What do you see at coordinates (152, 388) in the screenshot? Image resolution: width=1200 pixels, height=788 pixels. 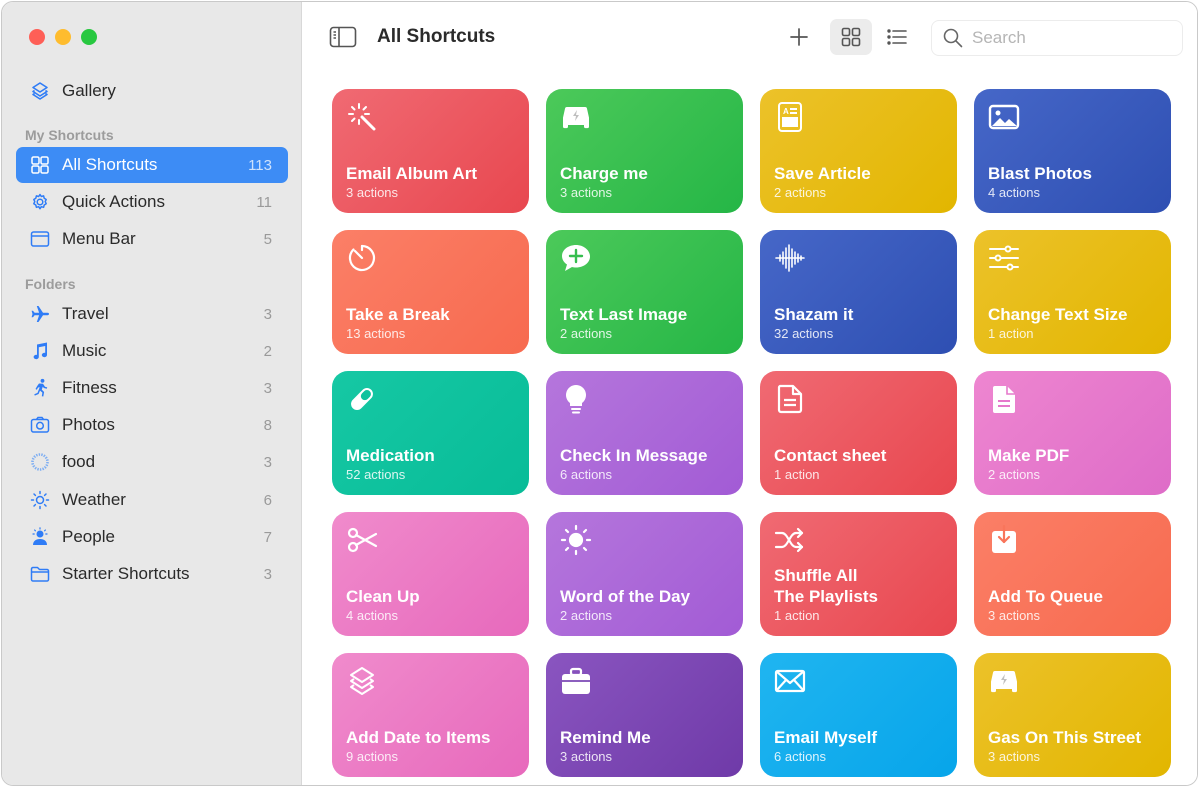 I see `sidebar-folder-fitness: Fitness 3` at bounding box center [152, 388].